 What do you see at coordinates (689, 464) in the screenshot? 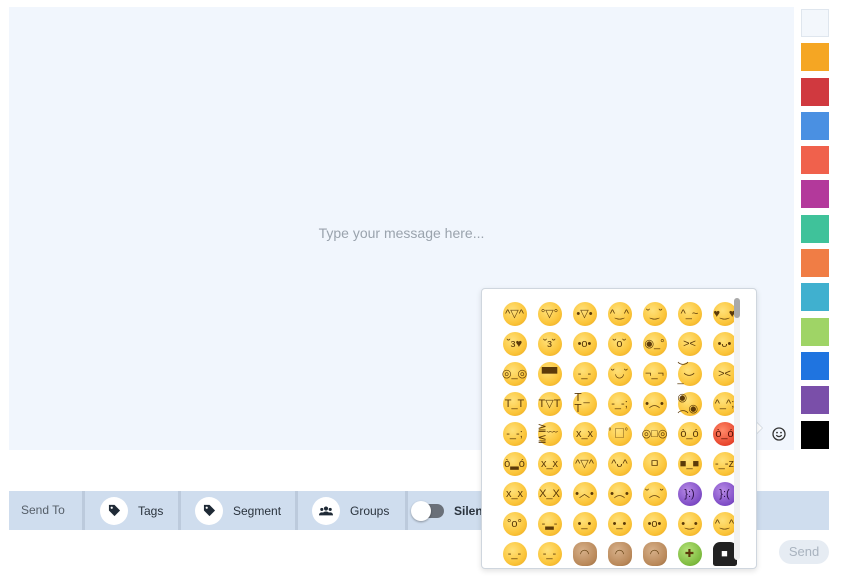
I see `emoji-item: ■_■` at bounding box center [689, 464].